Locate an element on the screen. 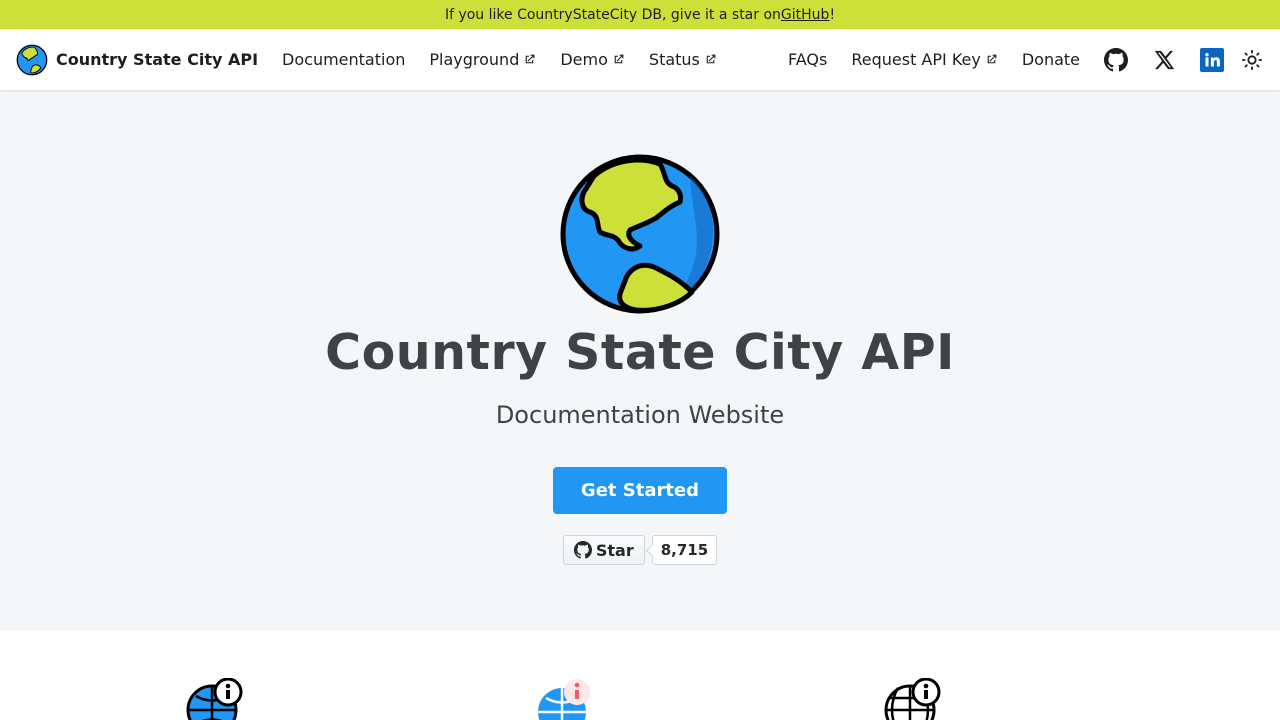 Image resolution: width=1280 pixels, height=720 pixels. nav-playground-label: Playground is located at coordinates (474, 59).